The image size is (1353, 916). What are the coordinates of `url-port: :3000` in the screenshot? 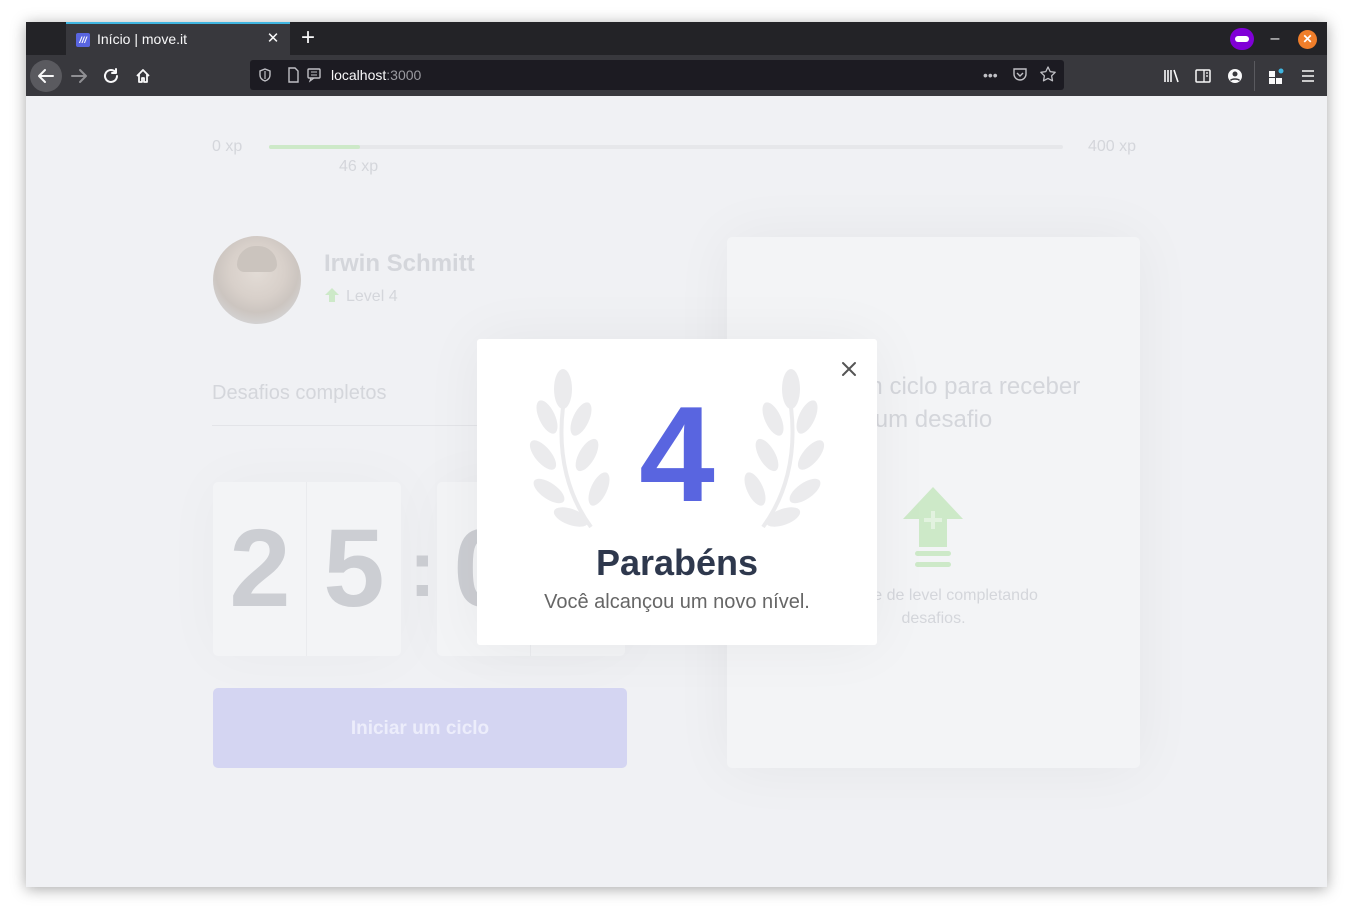 It's located at (404, 75).